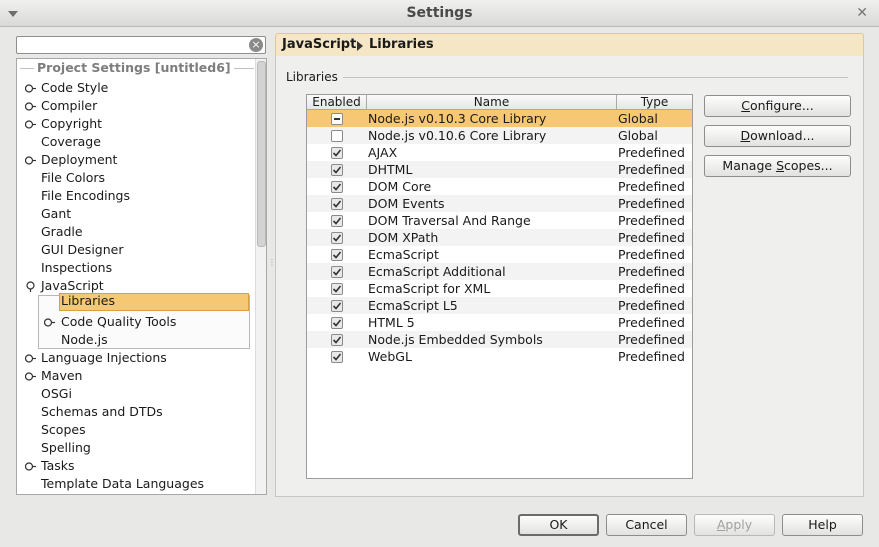  What do you see at coordinates (71, 141) in the screenshot?
I see `tree-item-label: Coverage` at bounding box center [71, 141].